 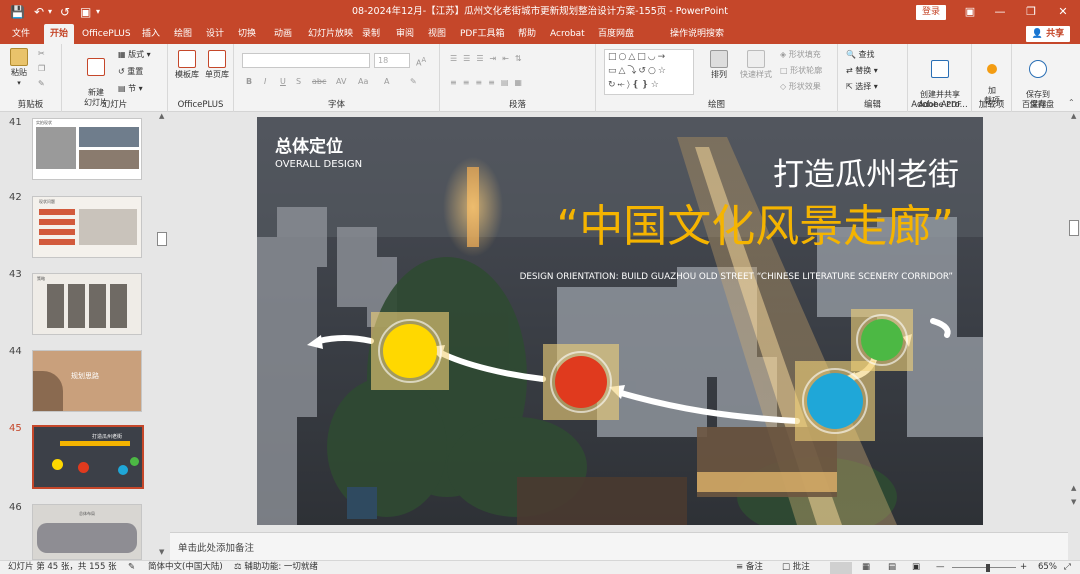 What do you see at coordinates (341, 82) in the screenshot?
I see `char-spacing-icon: AV` at bounding box center [341, 82].